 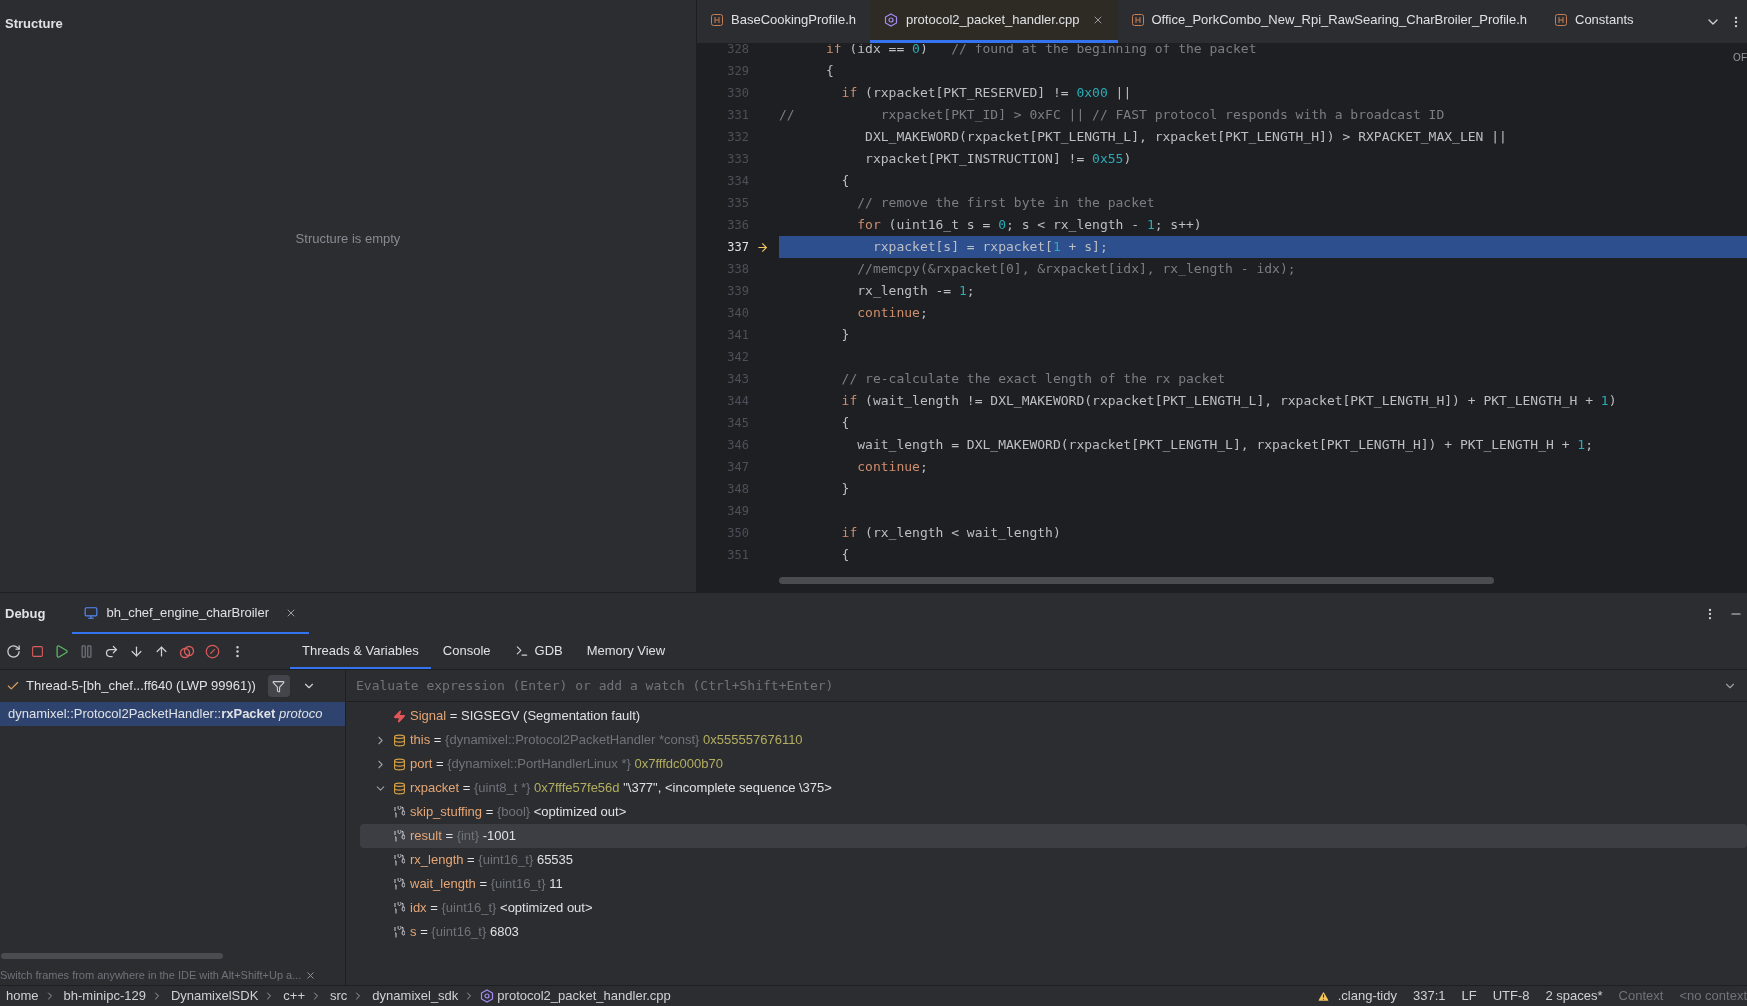 I want to click on code-line: if (idx == 0) // found at the beginning of the packet, so click(x=1040, y=51).